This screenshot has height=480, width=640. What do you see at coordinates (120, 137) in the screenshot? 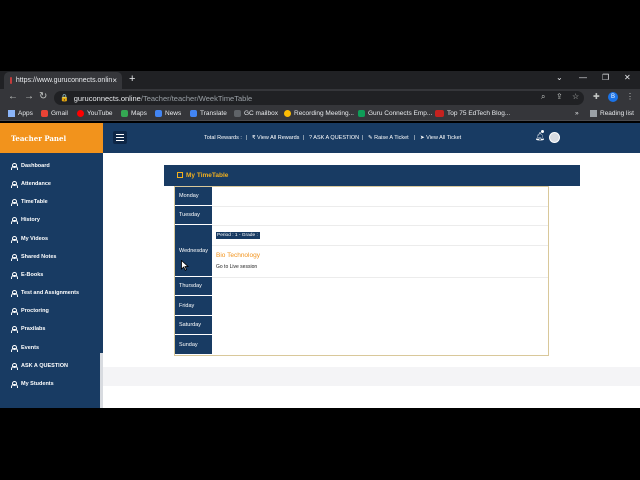
I see `menu-toggle-button` at bounding box center [120, 137].